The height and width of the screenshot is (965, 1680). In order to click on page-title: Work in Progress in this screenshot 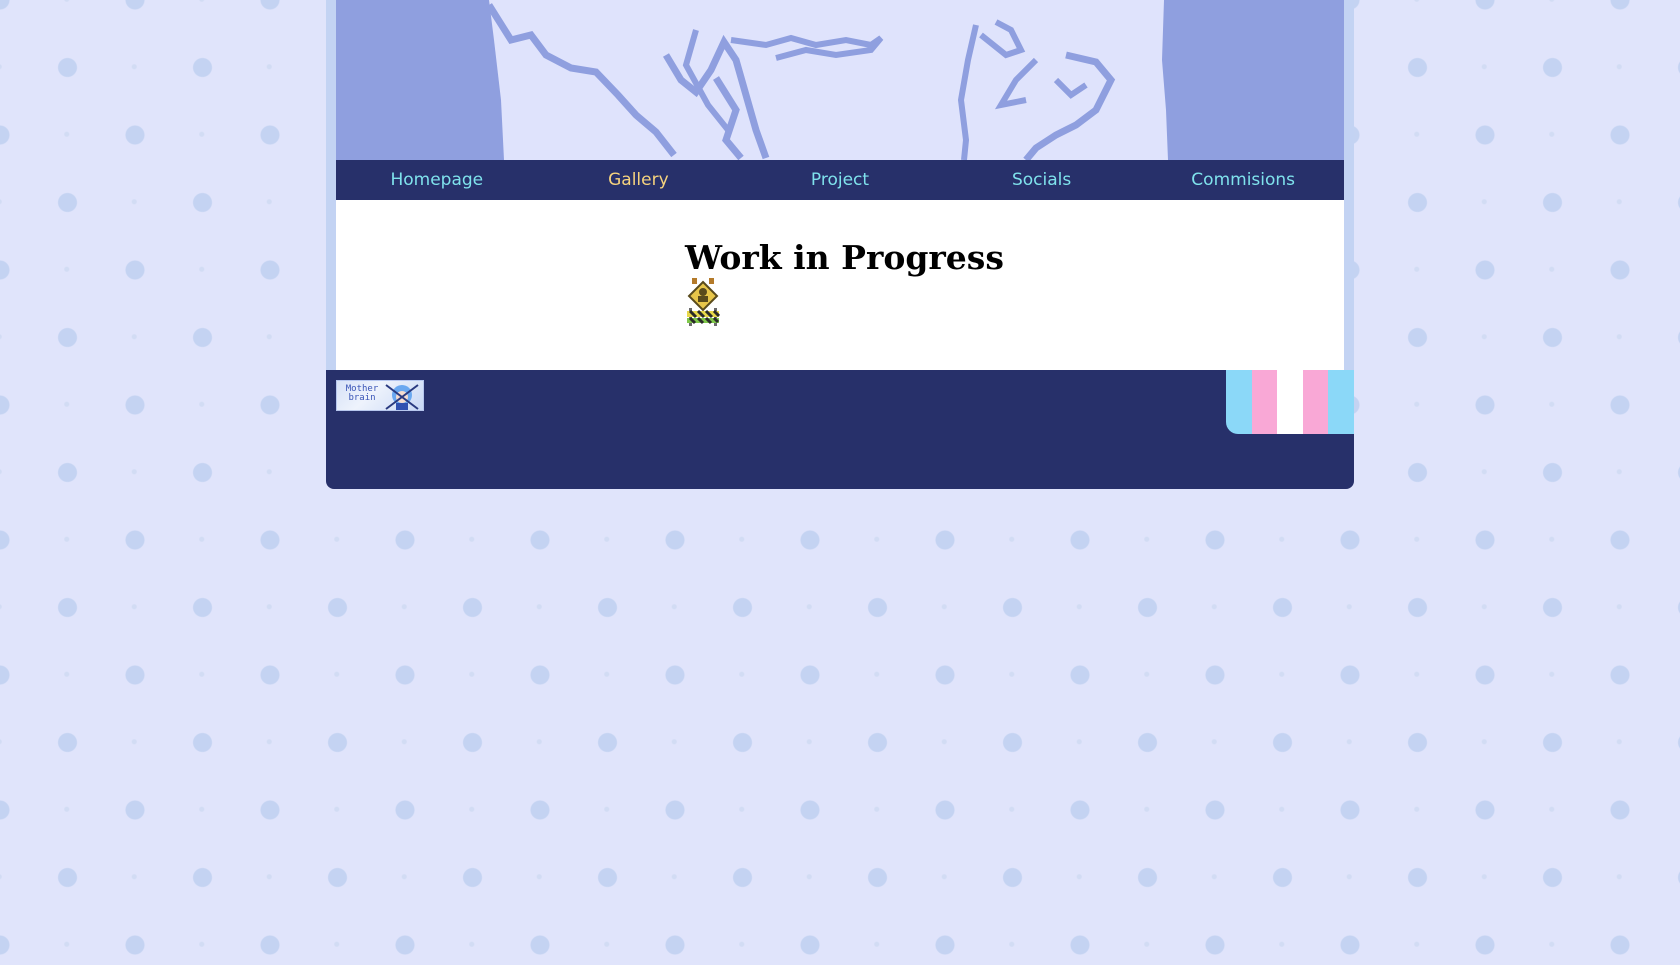, I will do `click(844, 257)`.